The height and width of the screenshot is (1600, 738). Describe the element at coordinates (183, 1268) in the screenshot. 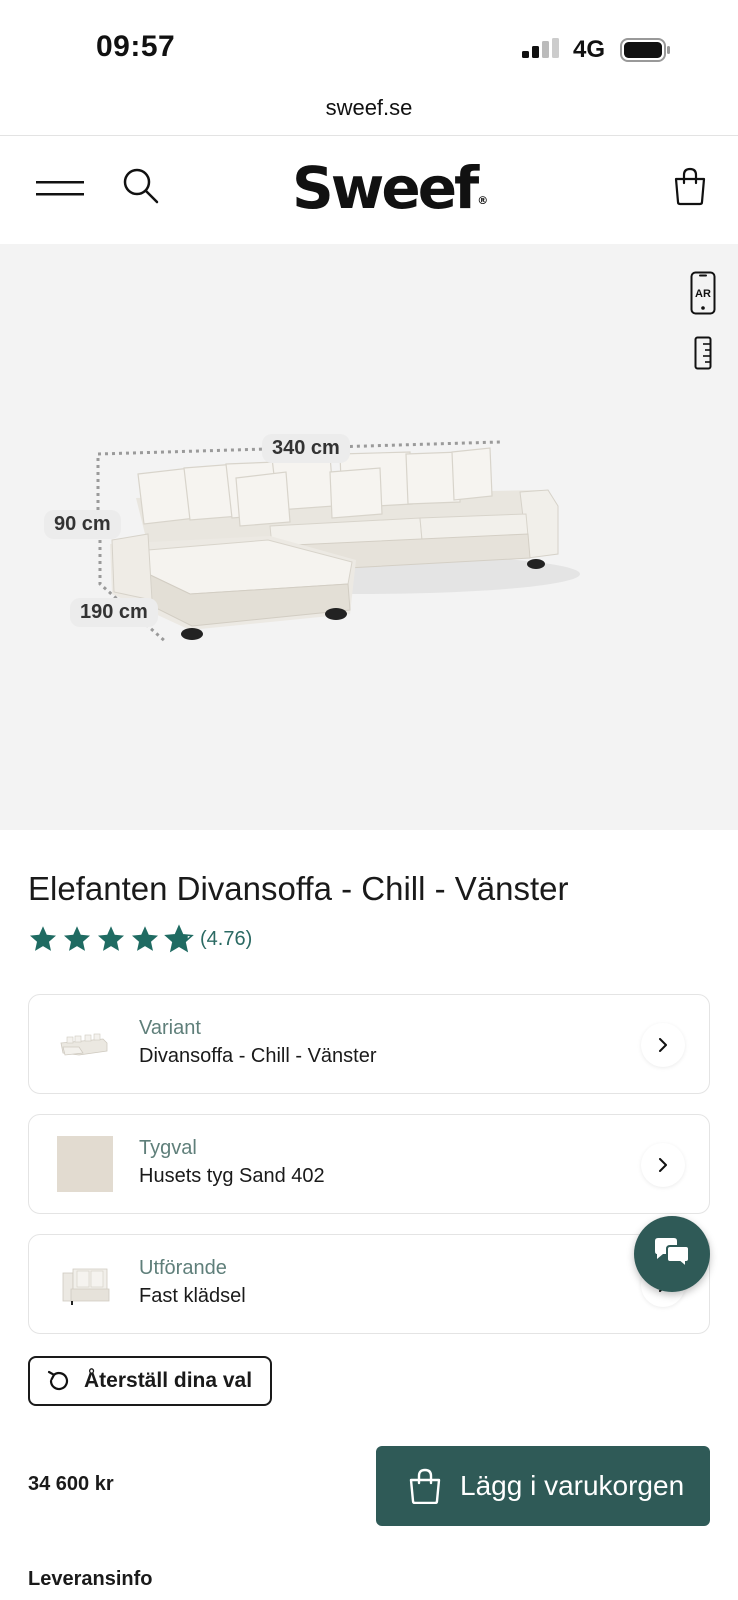

I see `option-label: Utförande` at that location.